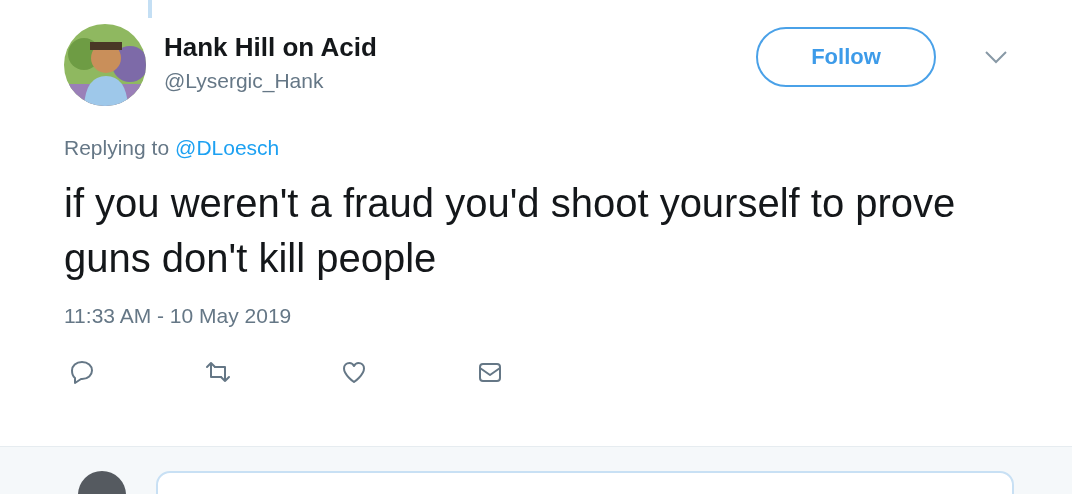  Describe the element at coordinates (178, 316) in the screenshot. I see `timestamp: 11:33 AM - 10 May 2019` at that location.